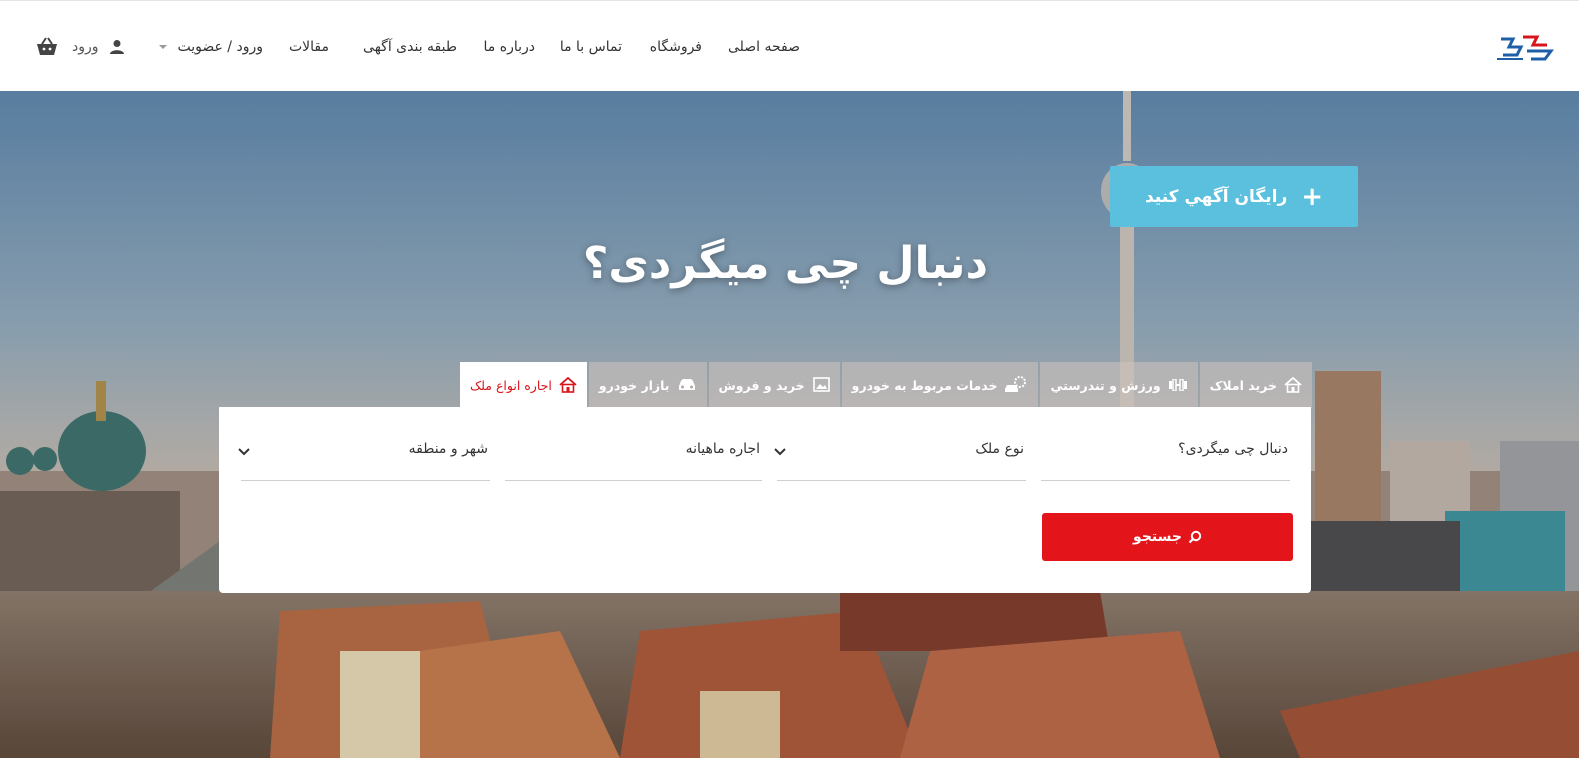  Describe the element at coordinates (47, 47) in the screenshot. I see `basket-icon` at that location.